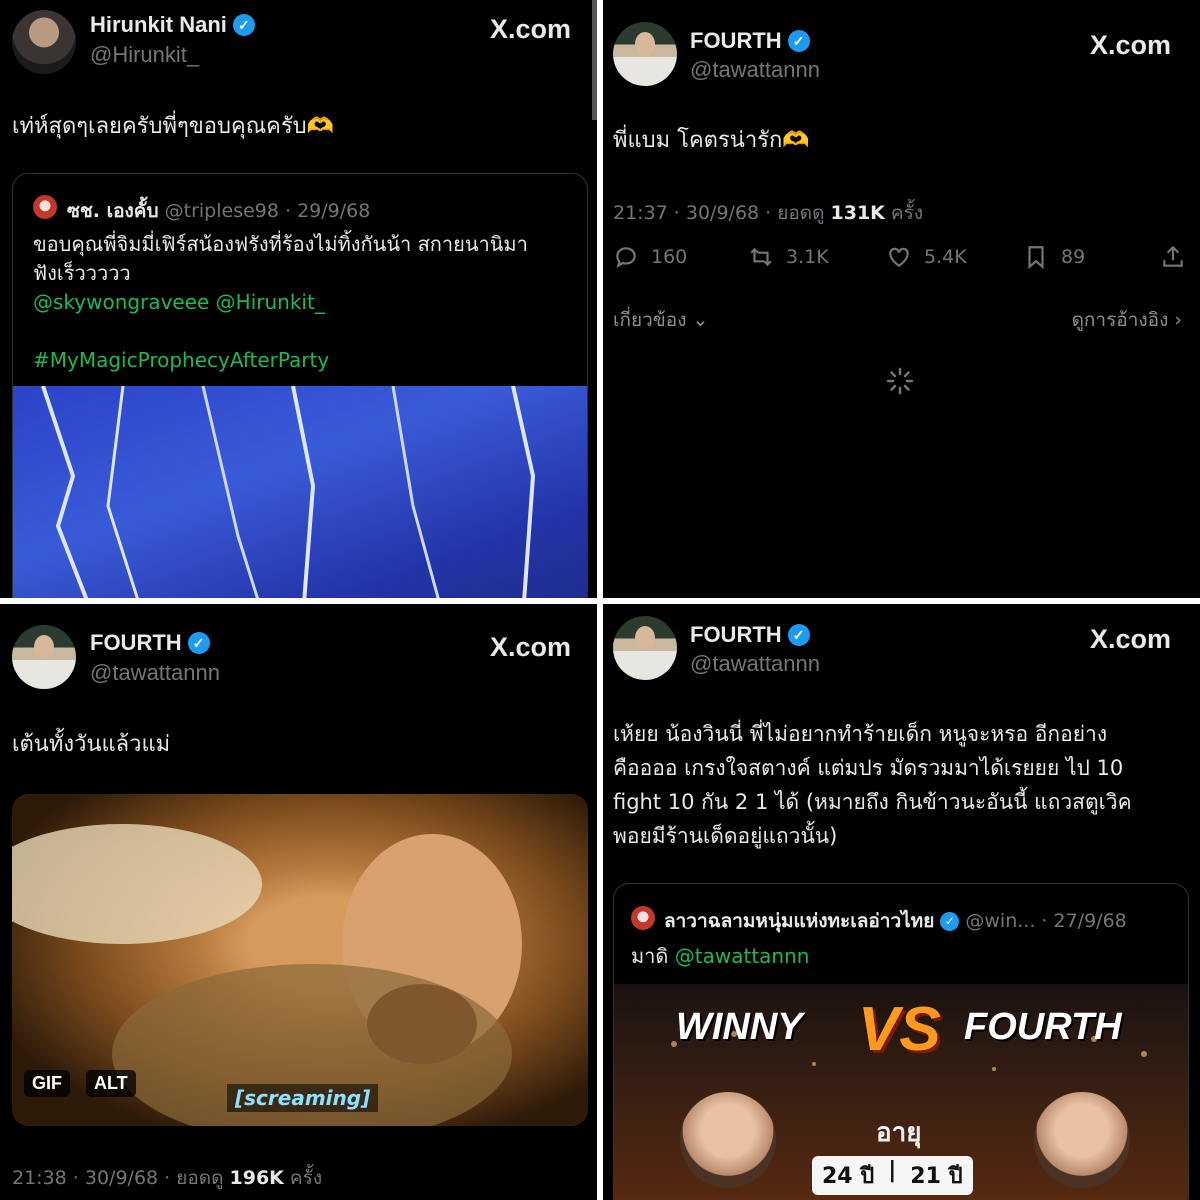 The image size is (1200, 1200). What do you see at coordinates (1036, 258) in the screenshot?
I see `bookmark-icon` at bounding box center [1036, 258].